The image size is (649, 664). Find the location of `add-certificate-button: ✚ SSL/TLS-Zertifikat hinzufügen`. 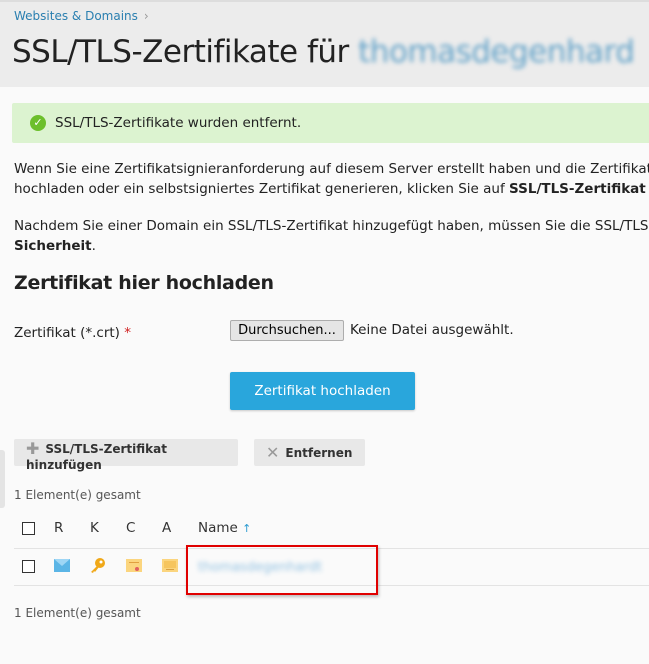

add-certificate-button: ✚ SSL/TLS-Zertifikat hinzufügen is located at coordinates (126, 455).